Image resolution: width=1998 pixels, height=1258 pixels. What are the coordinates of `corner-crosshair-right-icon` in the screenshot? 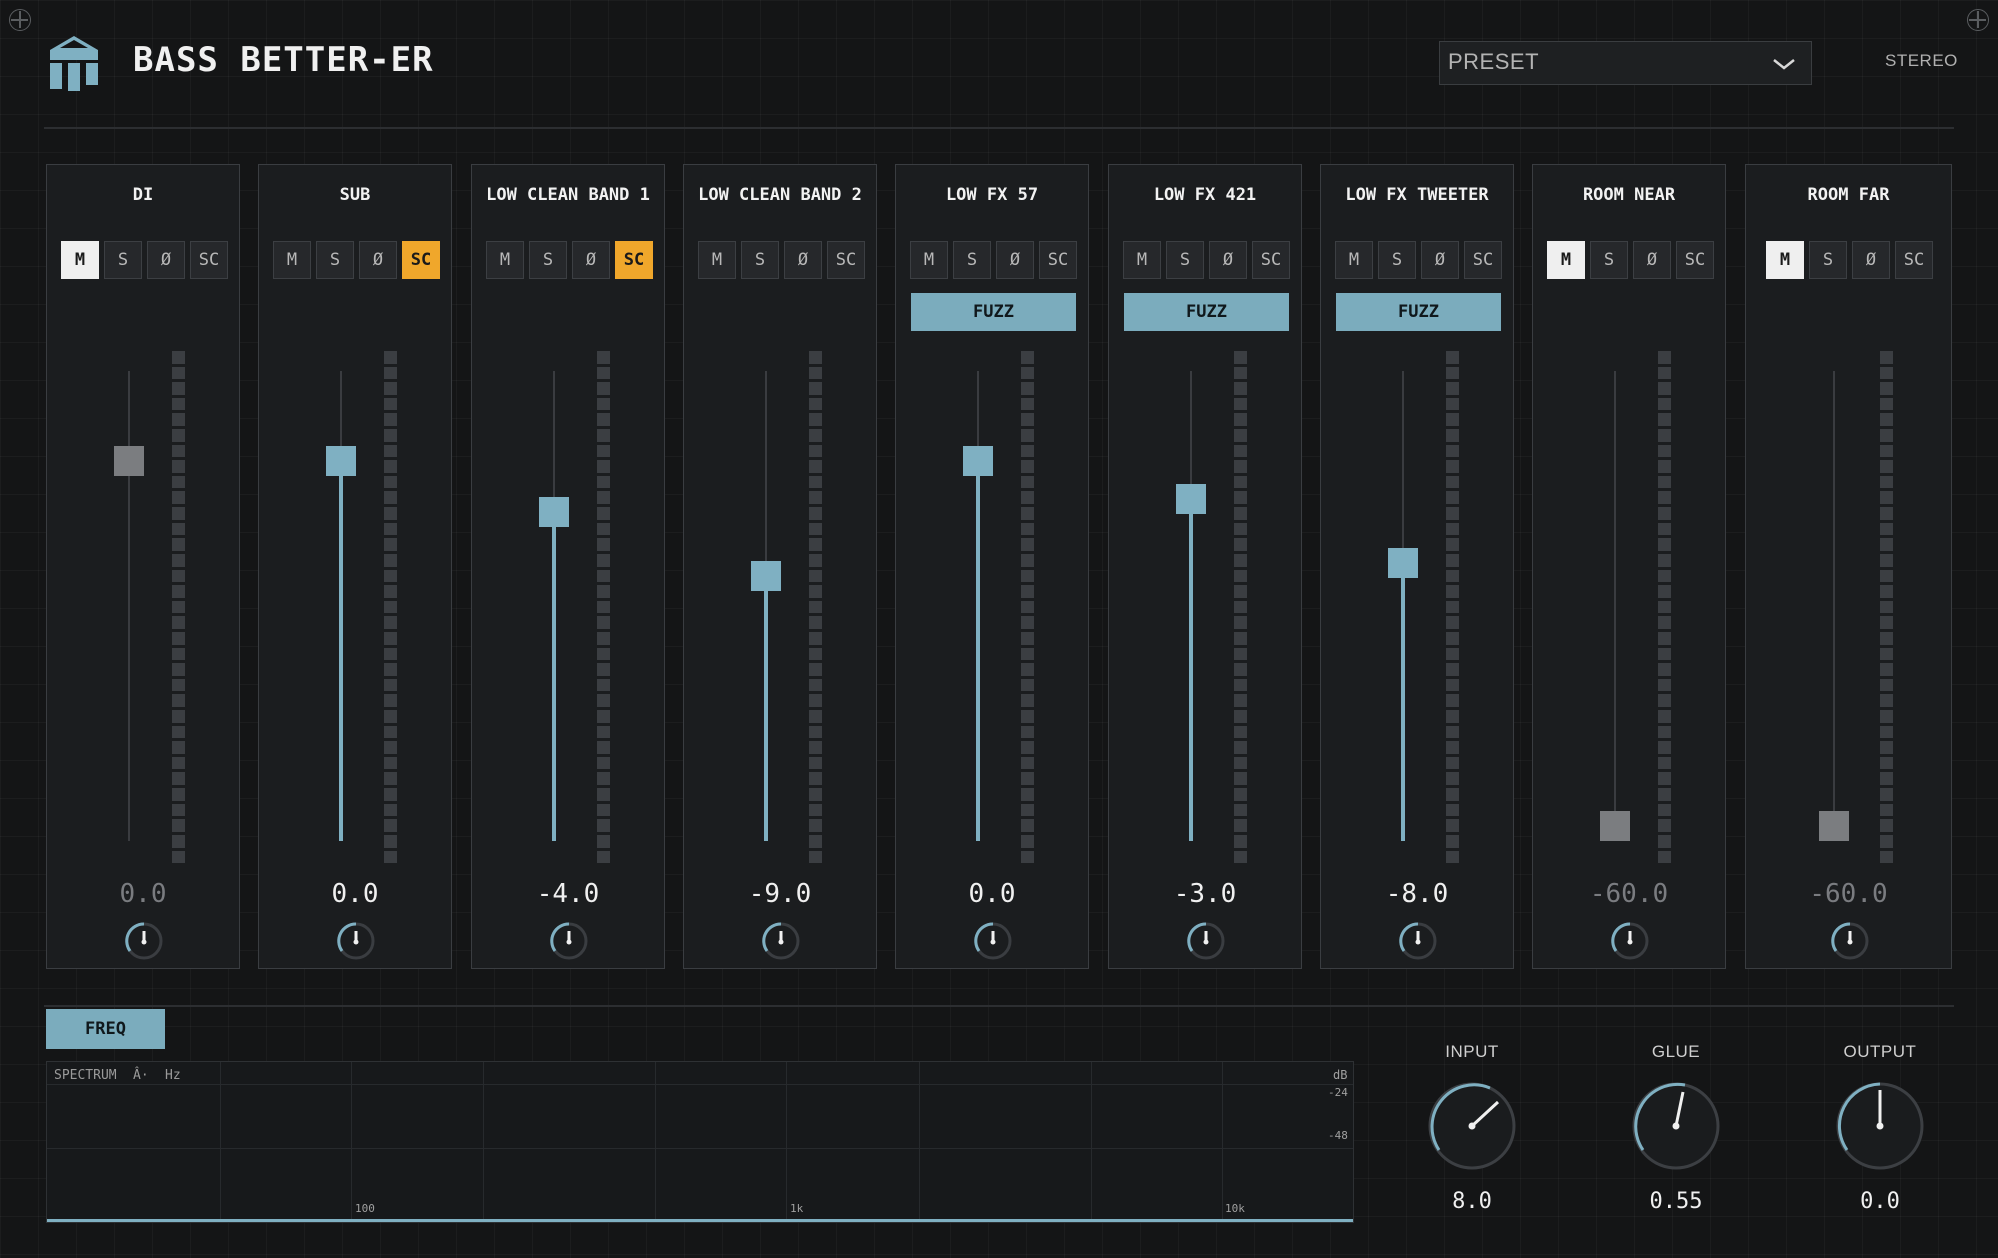 It's located at (1978, 20).